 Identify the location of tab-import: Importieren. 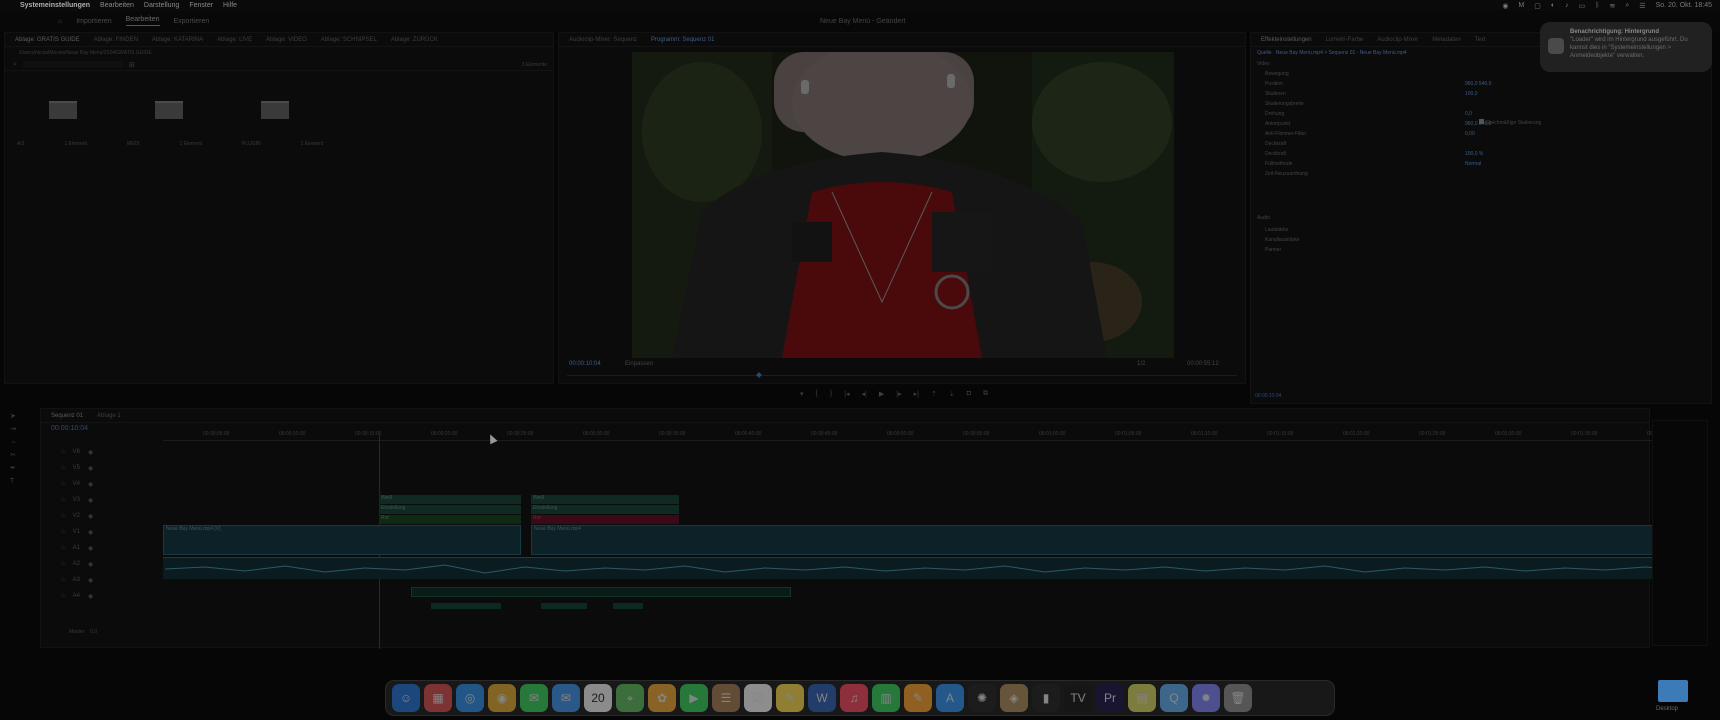
(93, 21).